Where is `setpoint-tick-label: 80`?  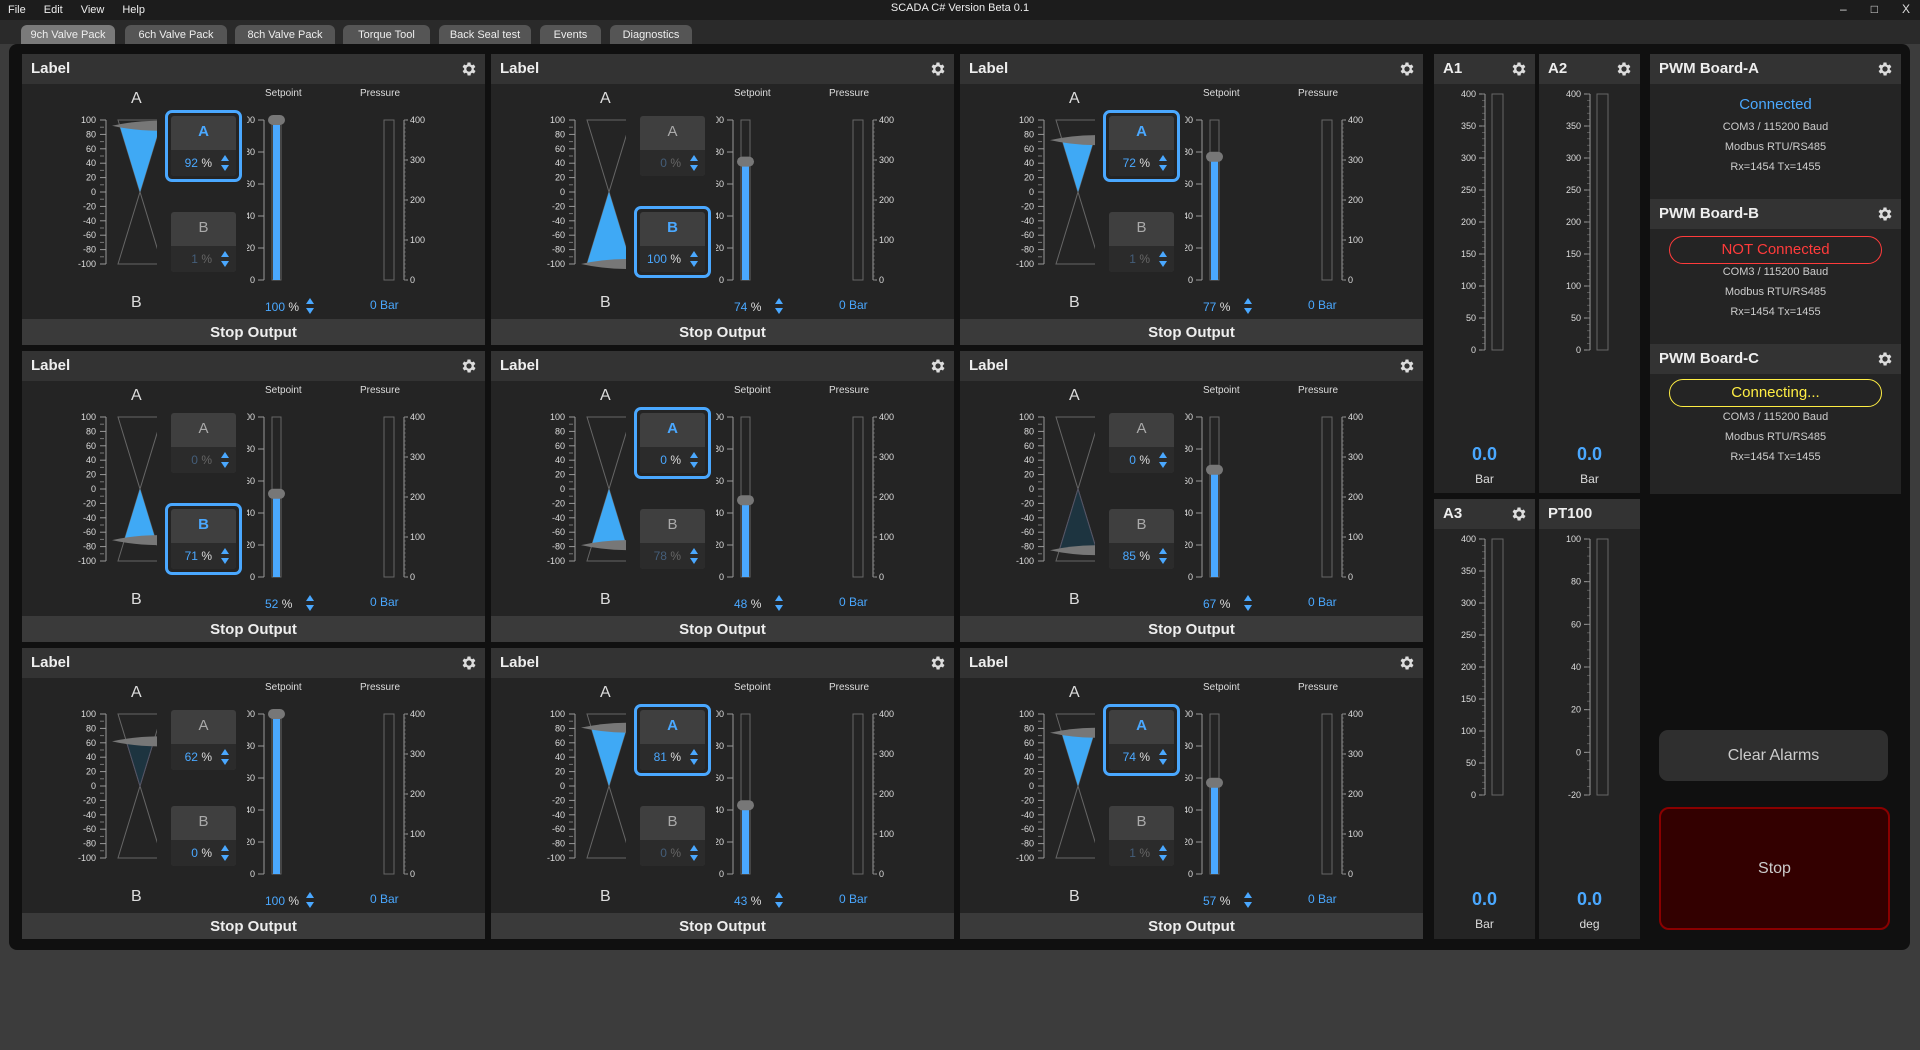
setpoint-tick-label: 80 is located at coordinates (720, 152).